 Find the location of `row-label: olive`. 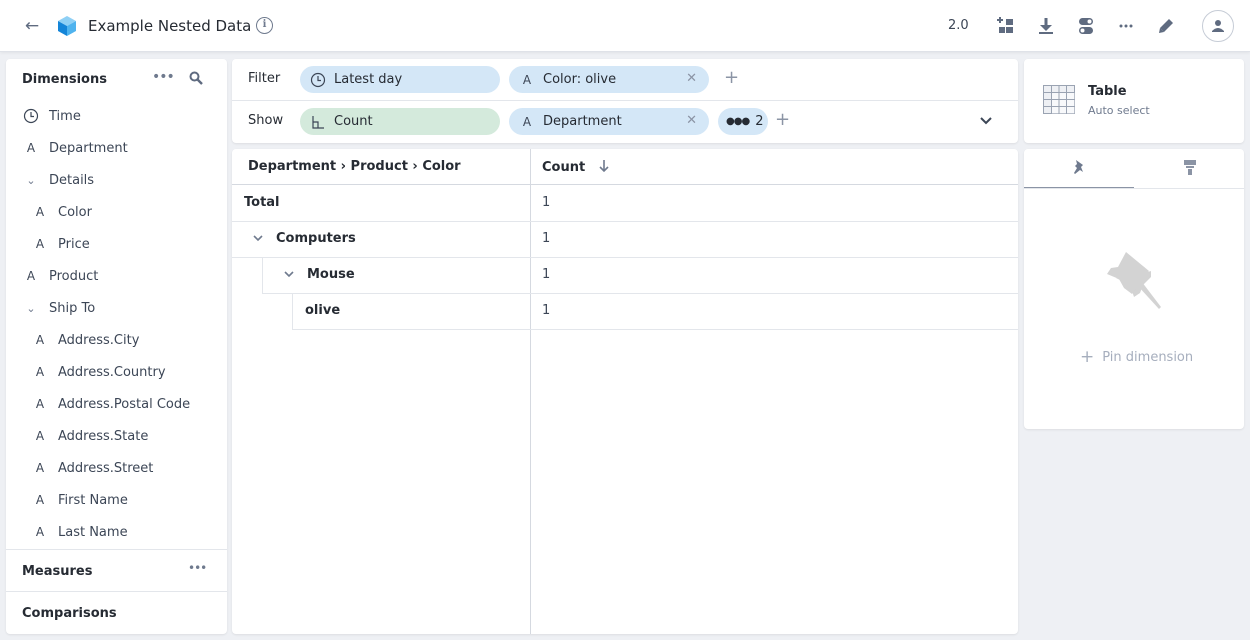

row-label: olive is located at coordinates (323, 310).